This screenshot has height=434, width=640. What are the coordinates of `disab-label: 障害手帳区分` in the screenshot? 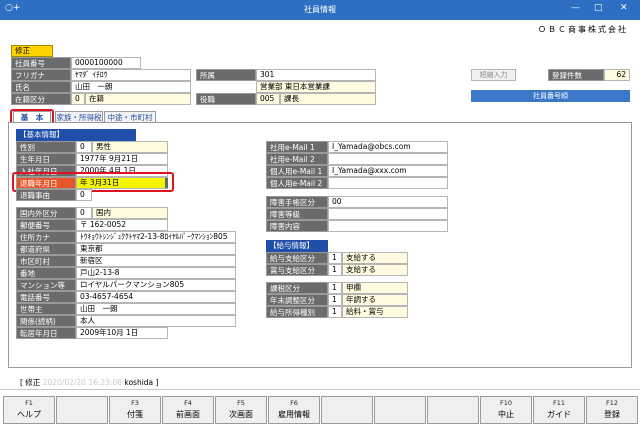 It's located at (297, 202).